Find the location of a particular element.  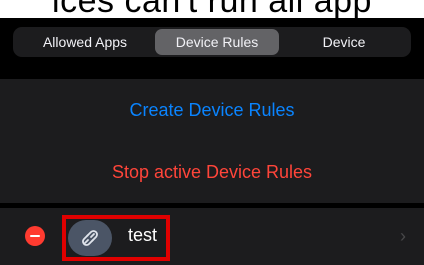

caption-text: ices can't run all app is located at coordinates (212, 9).